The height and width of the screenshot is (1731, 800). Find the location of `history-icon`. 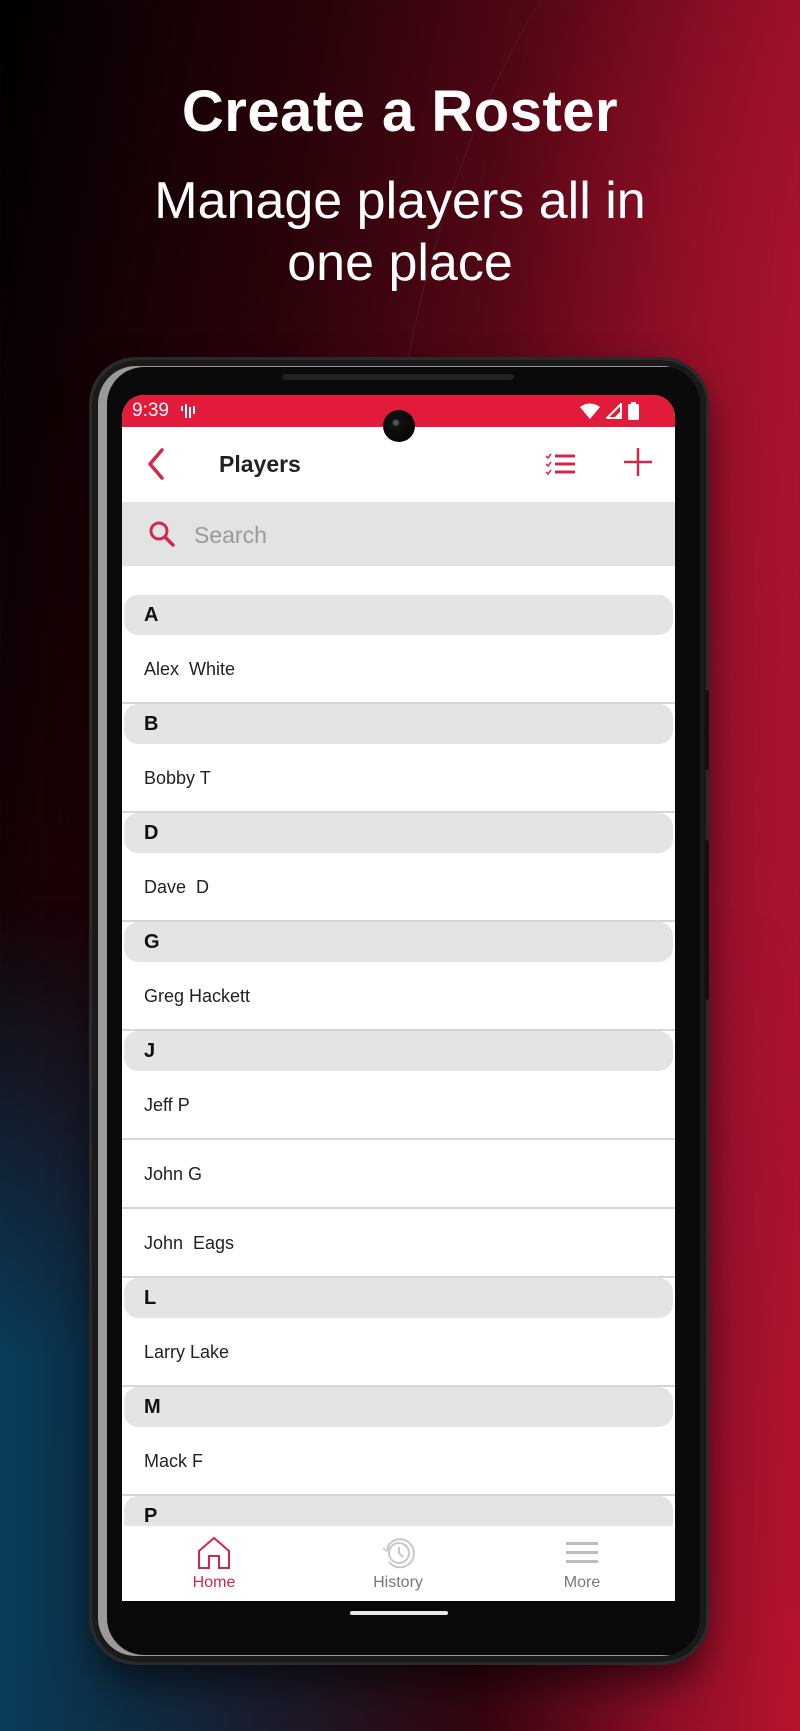

history-icon is located at coordinates (398, 1553).